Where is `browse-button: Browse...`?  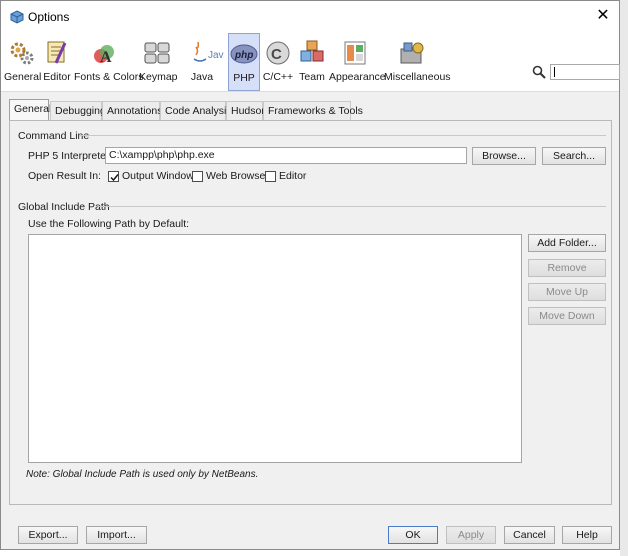 browse-button: Browse... is located at coordinates (504, 156).